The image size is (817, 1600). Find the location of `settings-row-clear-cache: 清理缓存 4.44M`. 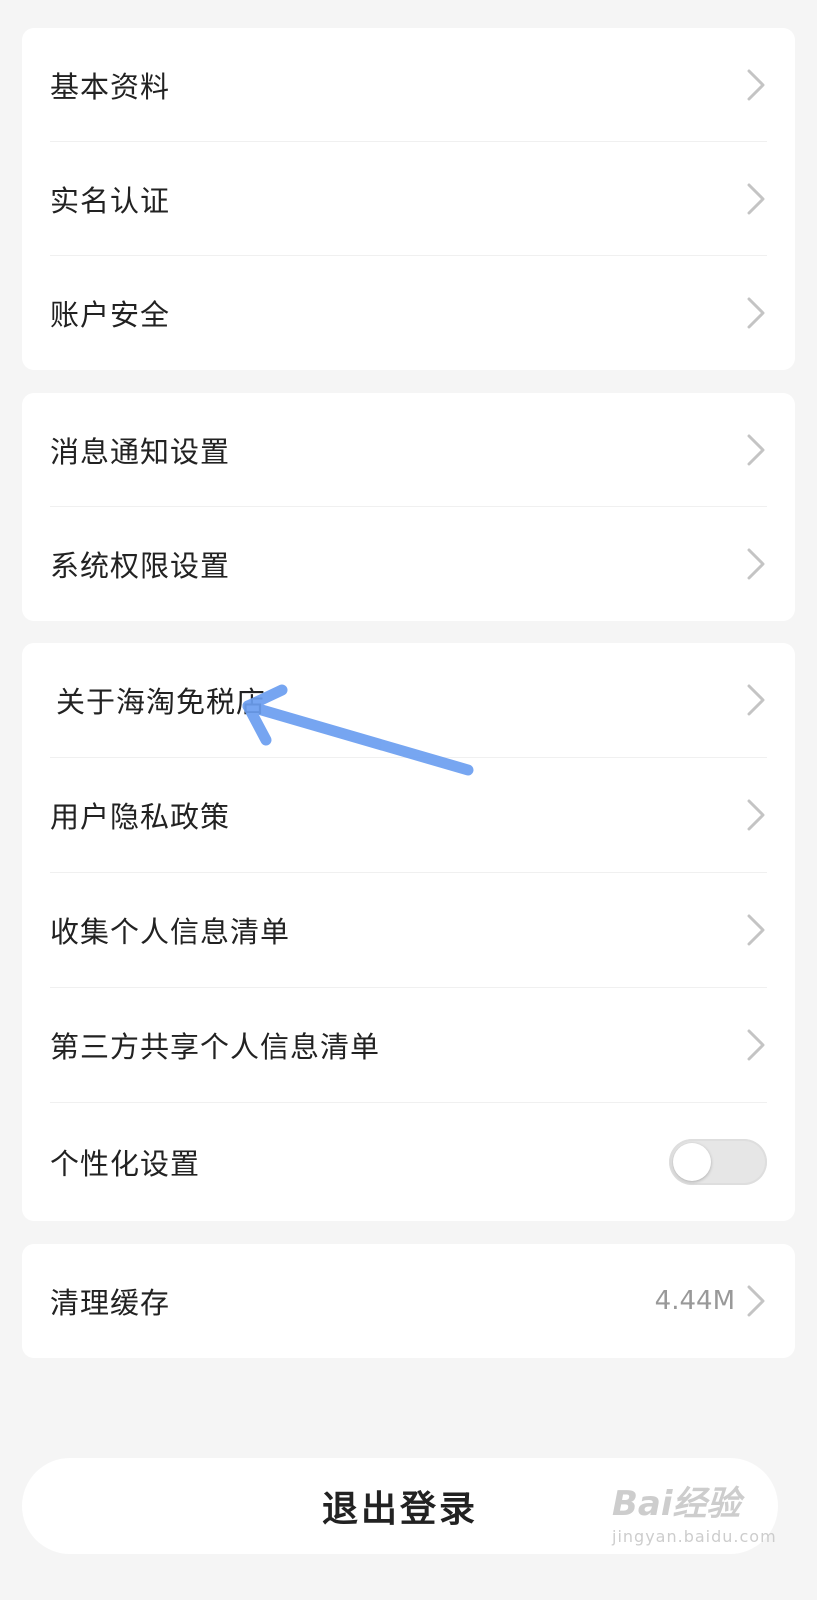

settings-row-clear-cache: 清理缓存 4.44M is located at coordinates (408, 1301).